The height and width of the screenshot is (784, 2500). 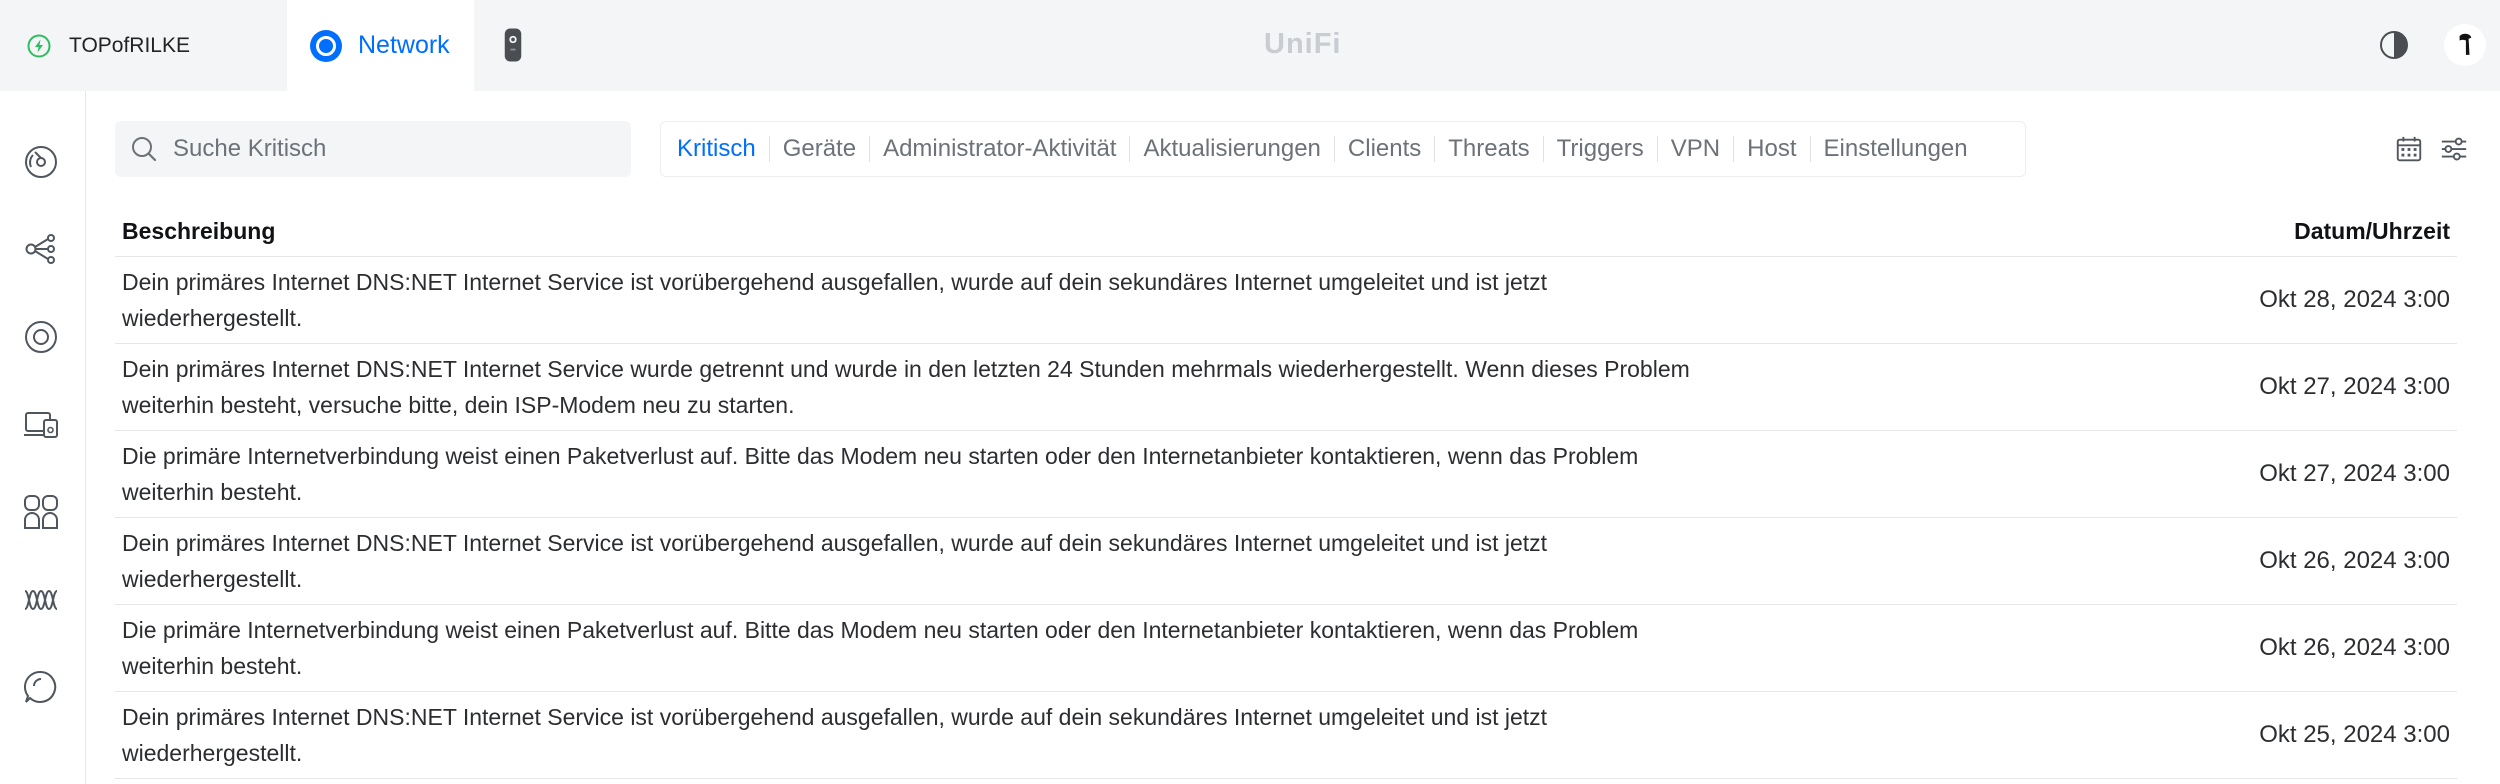 I want to click on app-tab-device, so click(x=513, y=45).